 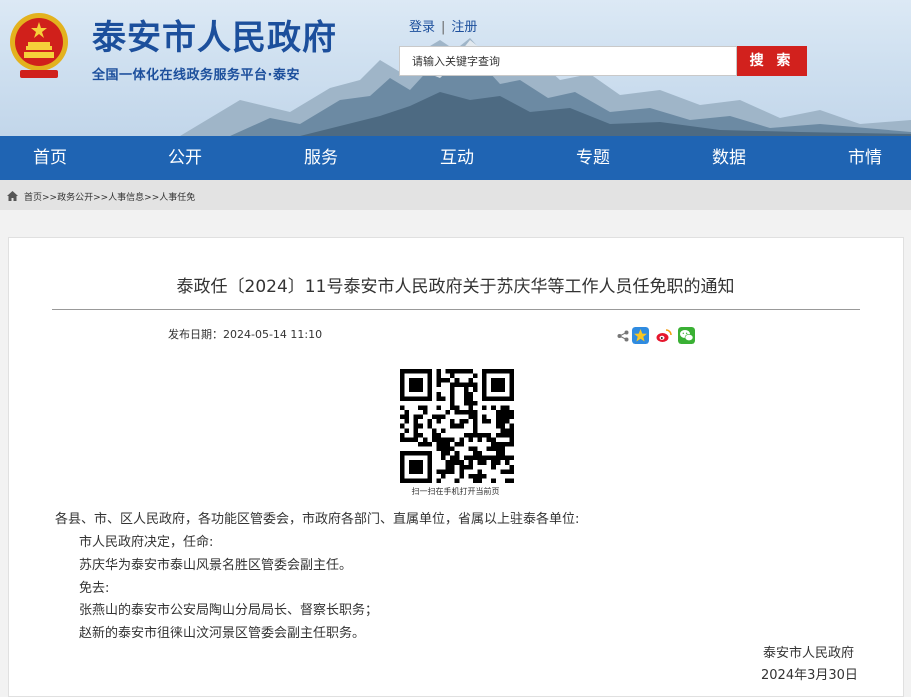 What do you see at coordinates (623, 336) in the screenshot?
I see `share-icon` at bounding box center [623, 336].